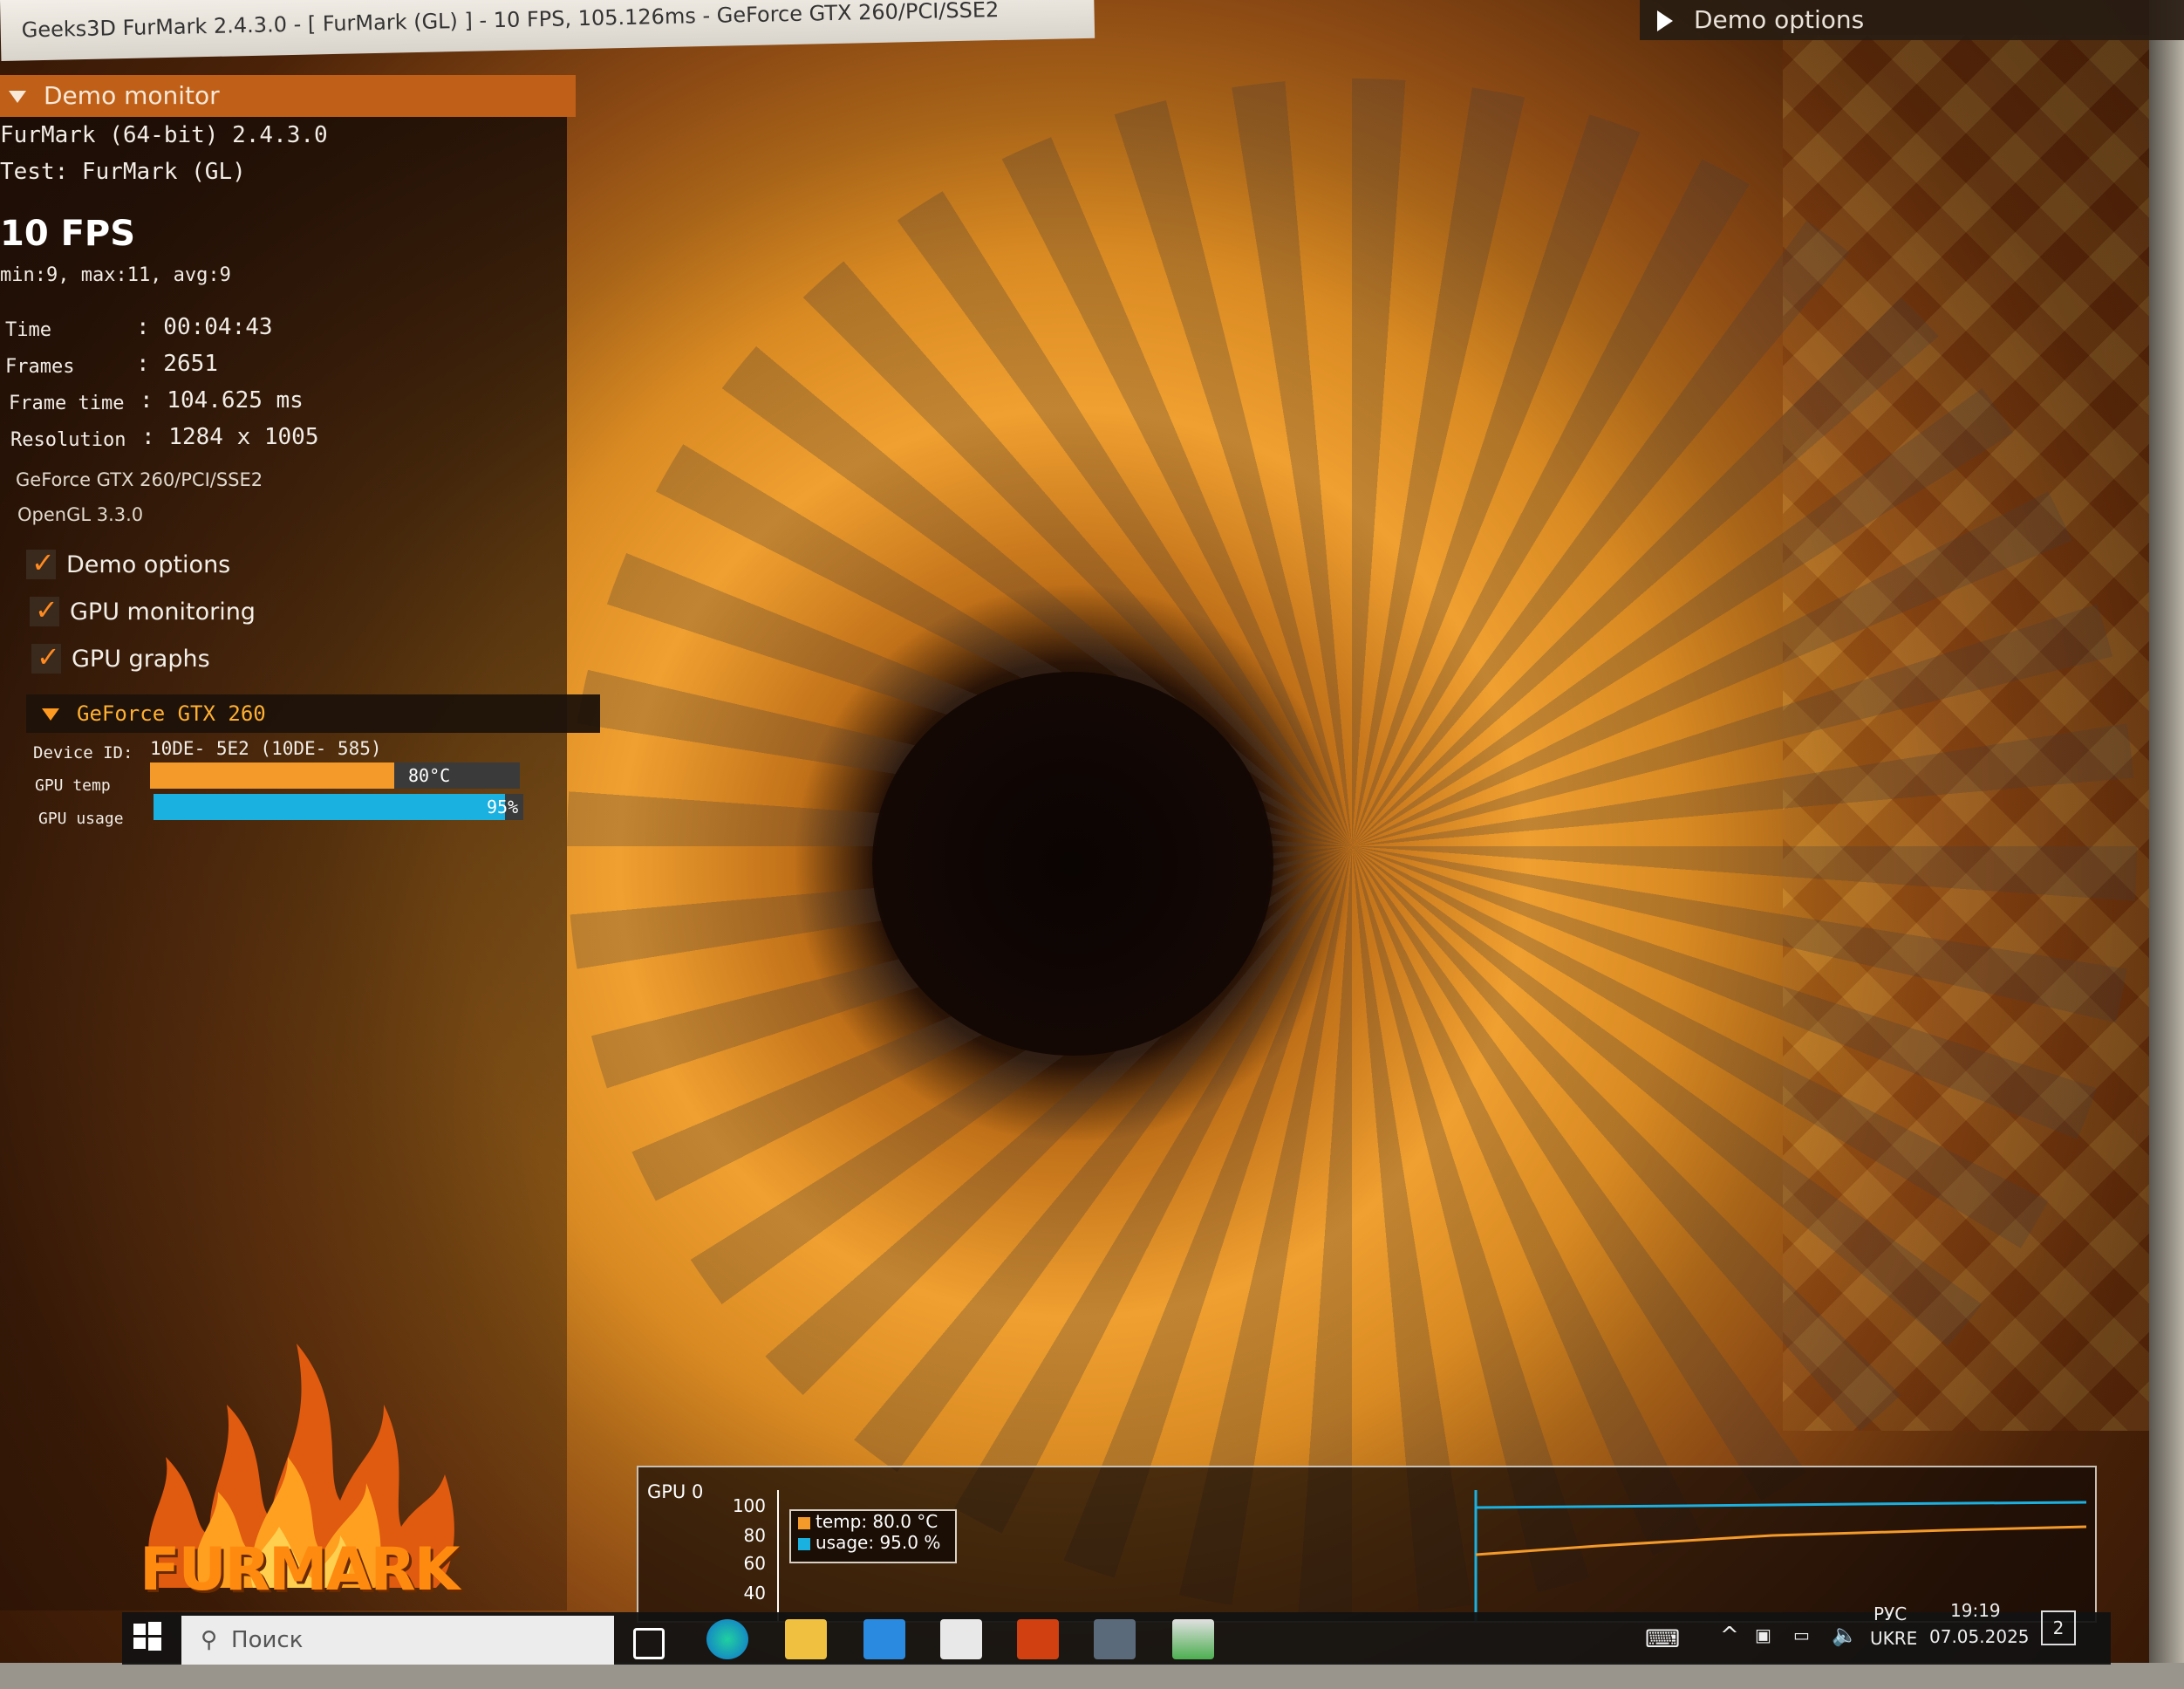 The height and width of the screenshot is (1689, 2184). Describe the element at coordinates (804, 1543) in the screenshot. I see `usage-swatch` at that location.